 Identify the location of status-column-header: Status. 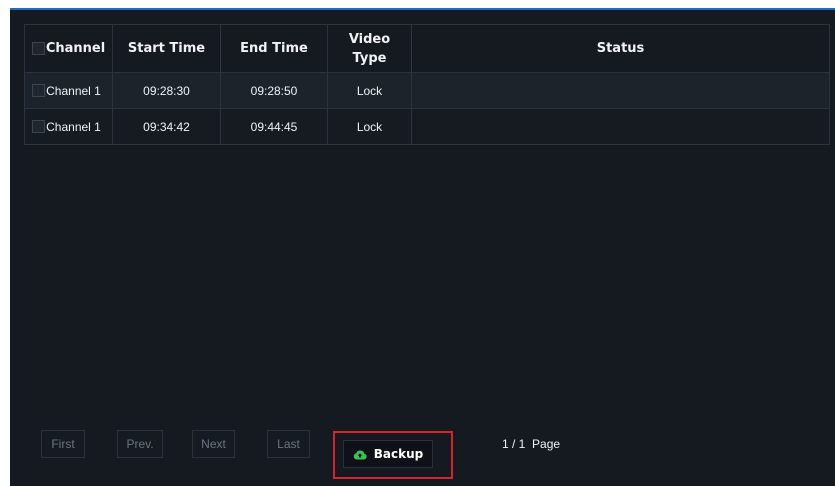
(620, 48).